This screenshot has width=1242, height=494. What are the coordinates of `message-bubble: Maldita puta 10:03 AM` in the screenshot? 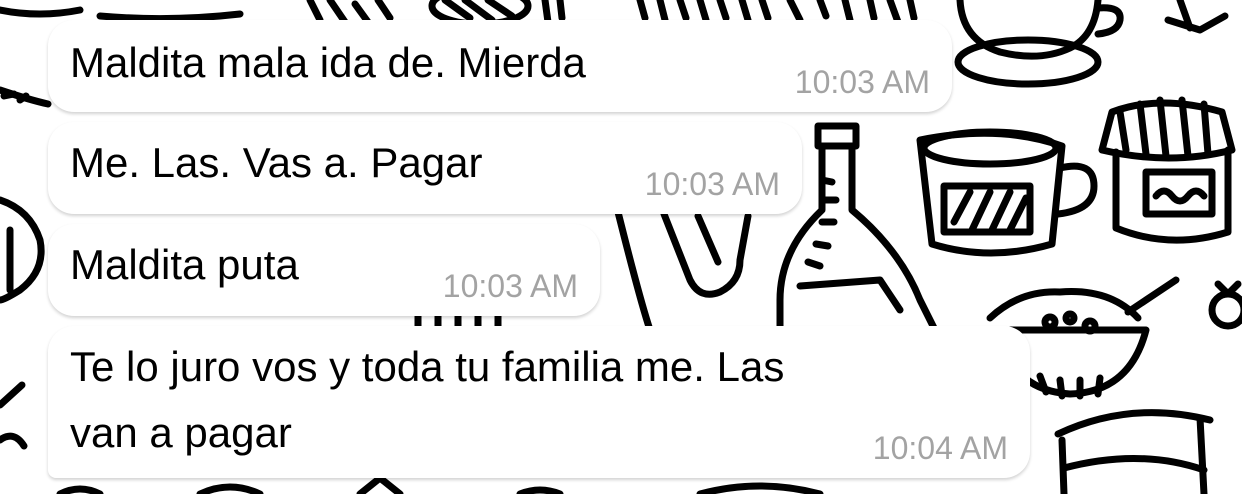 It's located at (324, 270).